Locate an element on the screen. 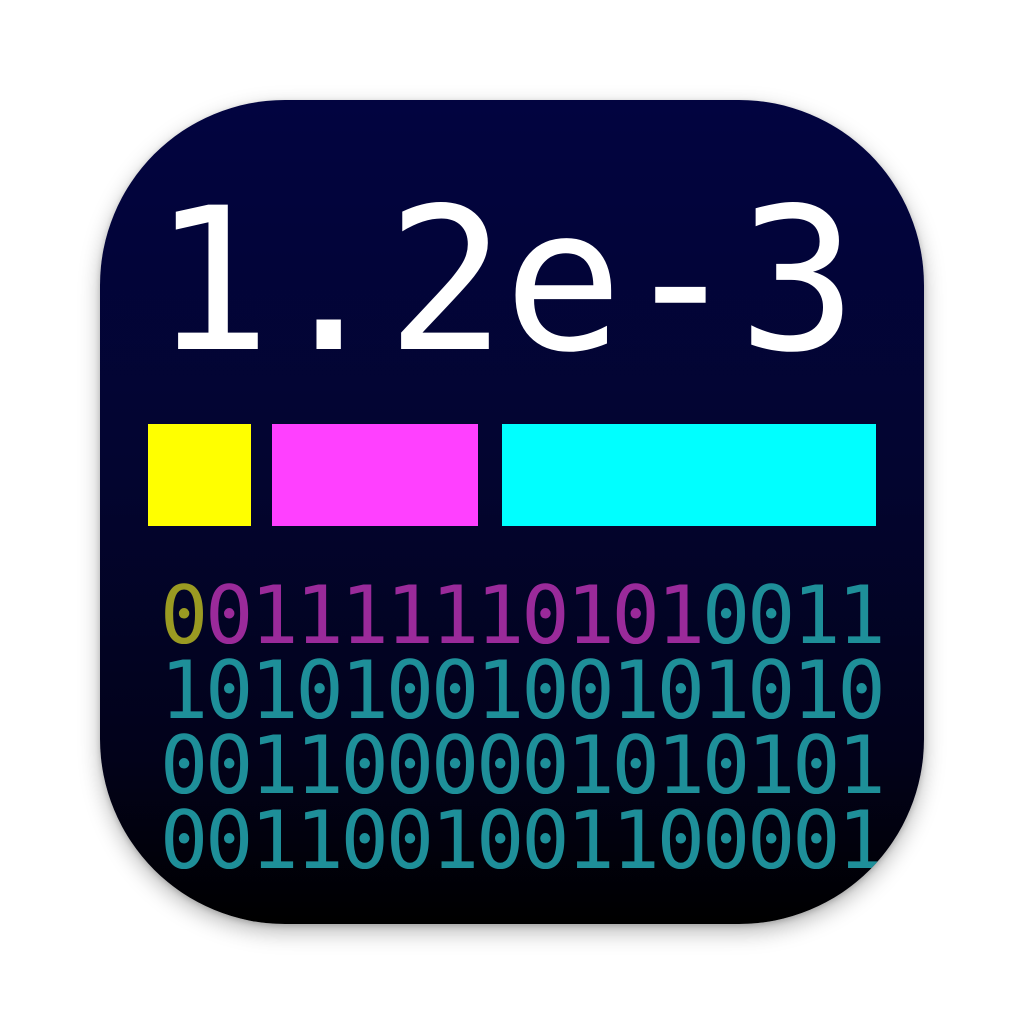  bit-row-1: 0011111101010011 is located at coordinates (523, 616).